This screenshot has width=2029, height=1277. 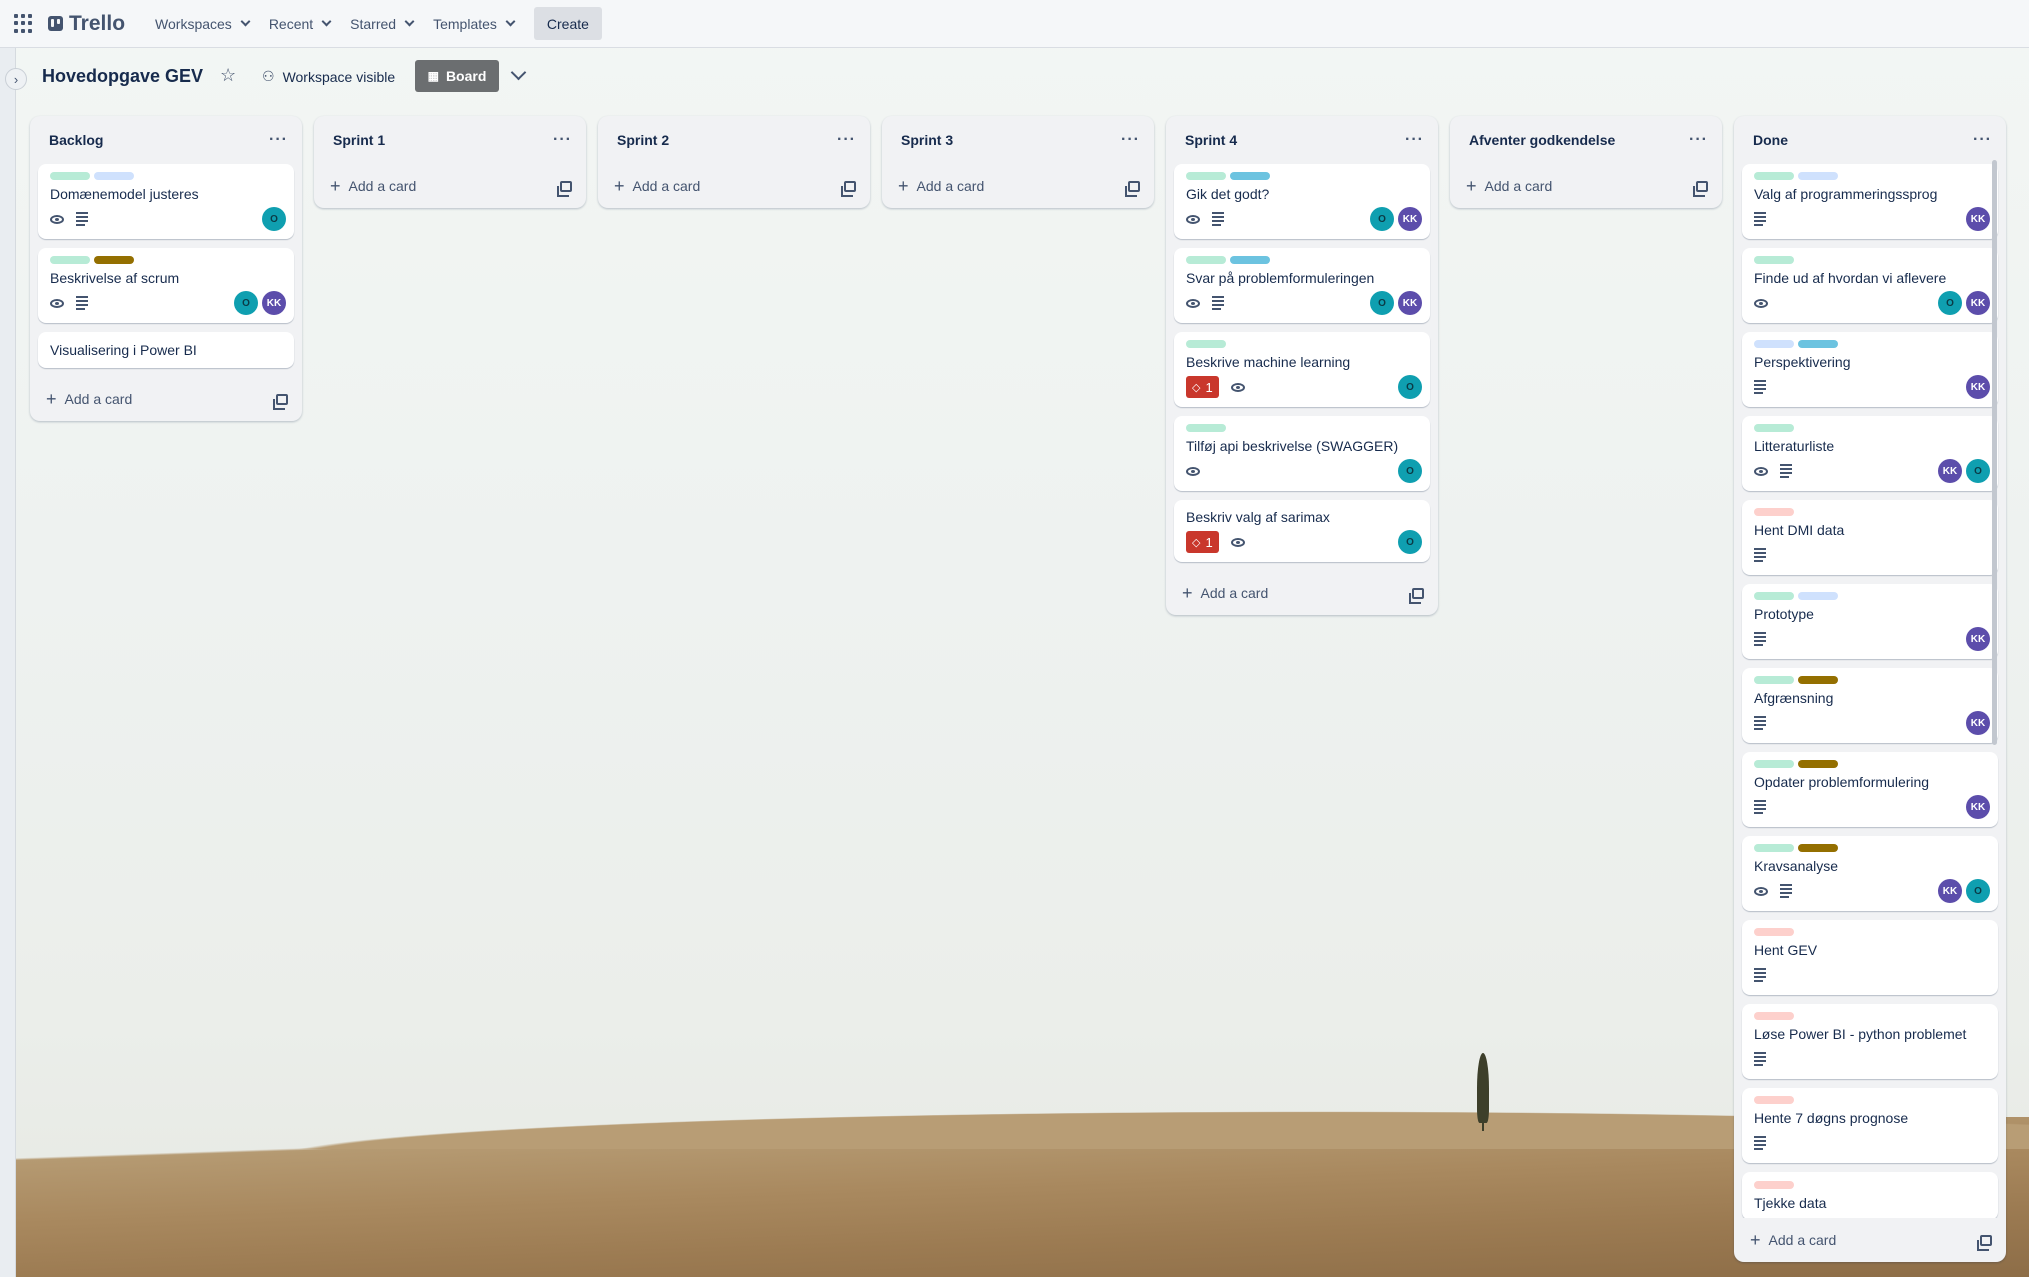 I want to click on list-title: Sprint 1, so click(x=359, y=140).